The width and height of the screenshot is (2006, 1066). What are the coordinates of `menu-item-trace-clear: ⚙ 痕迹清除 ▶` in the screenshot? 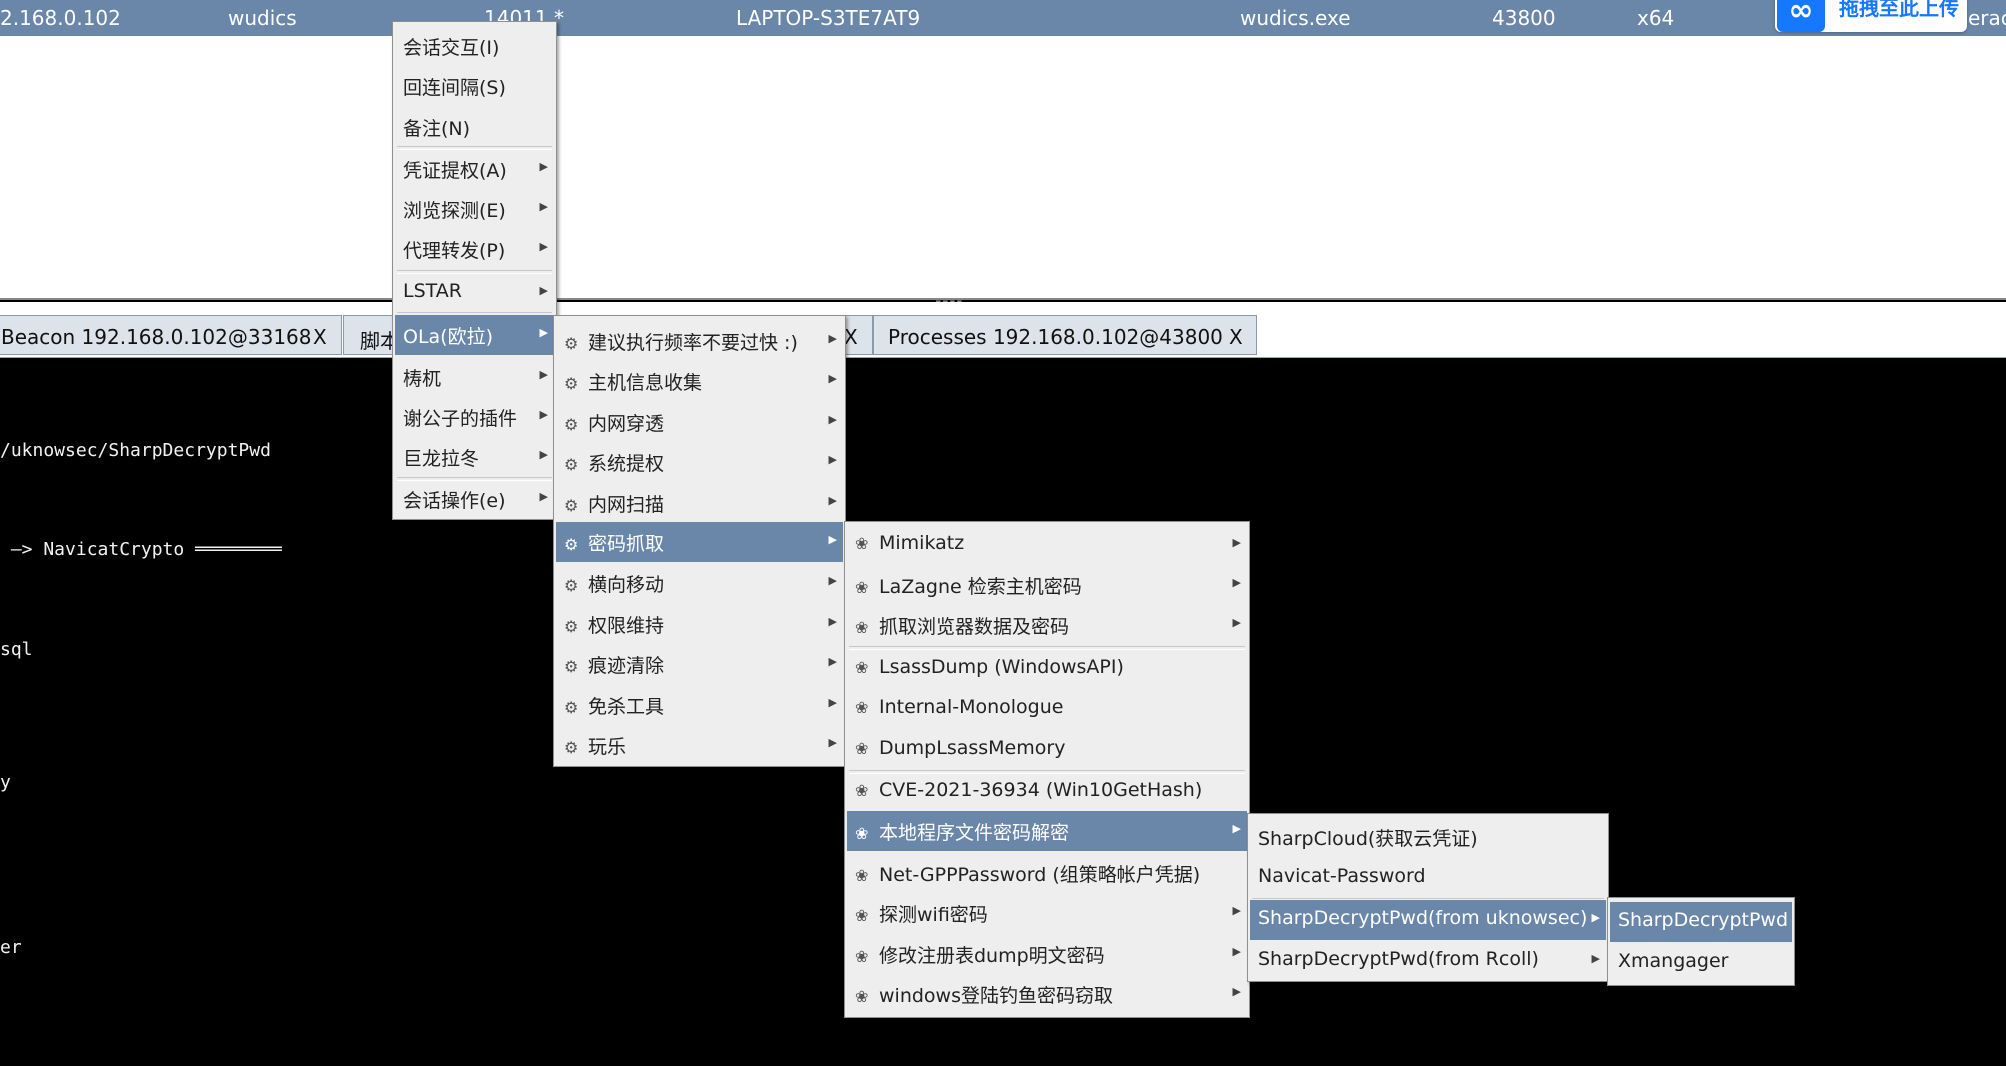 It's located at (699, 663).